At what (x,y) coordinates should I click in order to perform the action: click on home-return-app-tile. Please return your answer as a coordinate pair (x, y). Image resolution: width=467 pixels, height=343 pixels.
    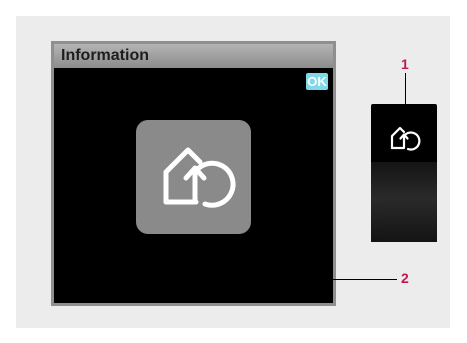
    Looking at the image, I should click on (193, 177).